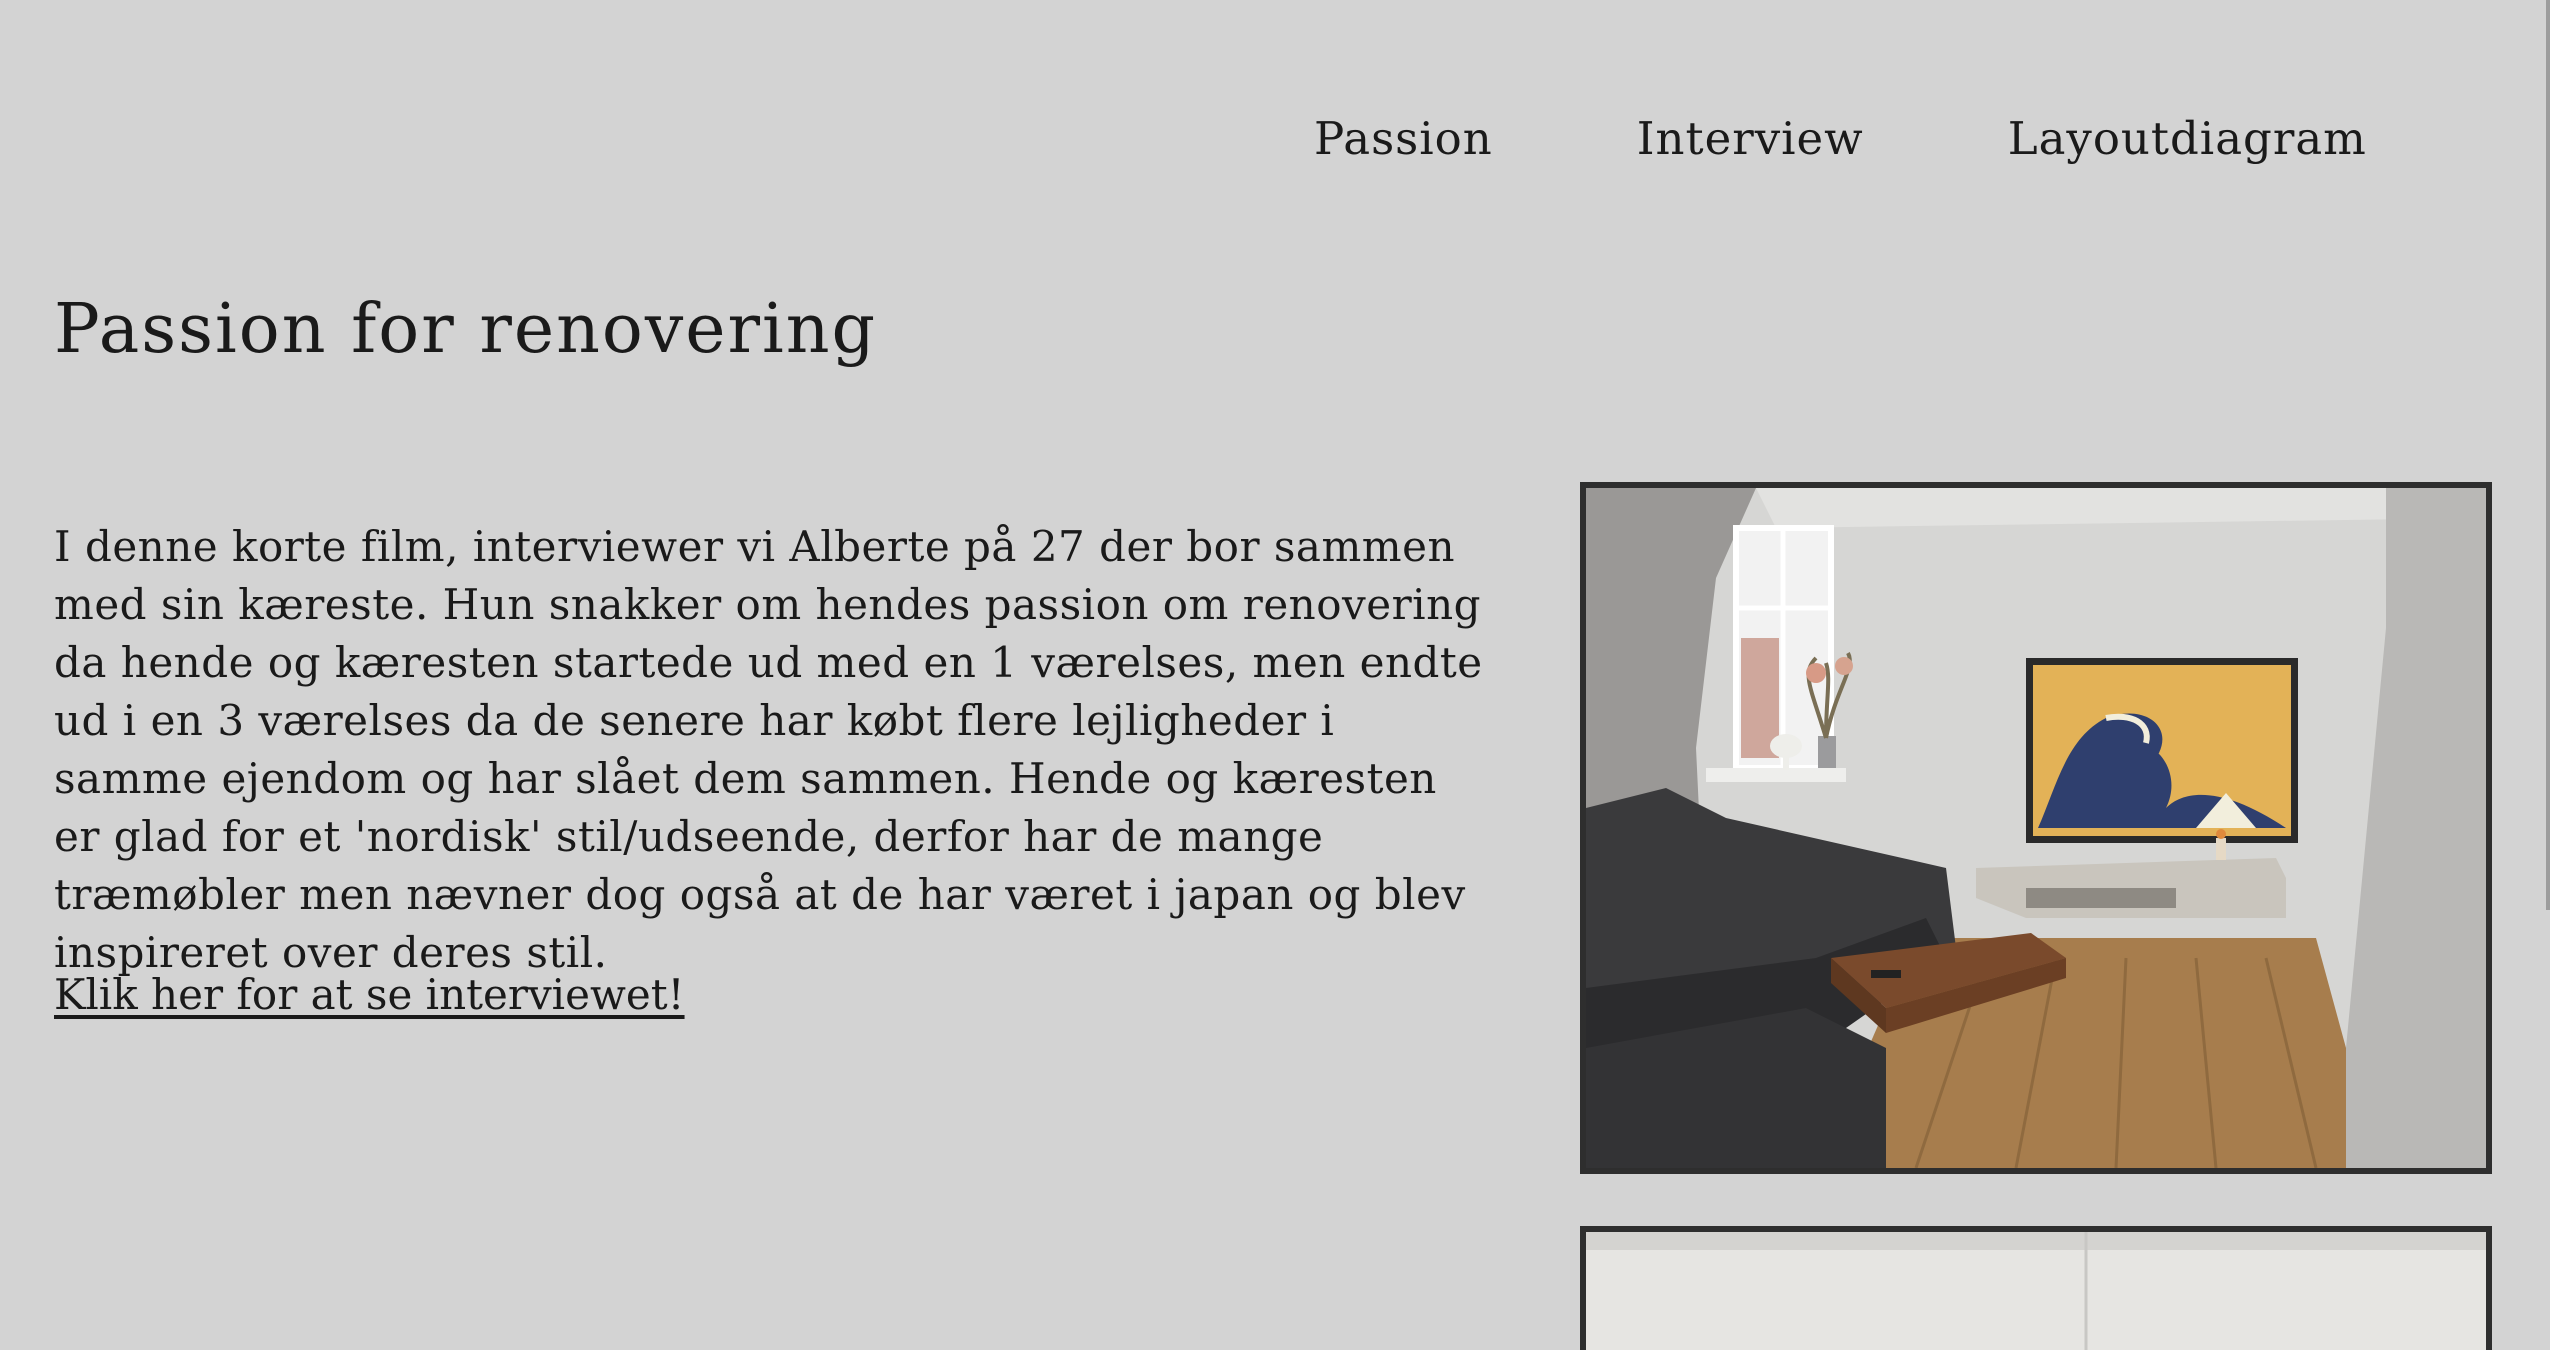 The width and height of the screenshot is (2550, 1350). Describe the element at coordinates (1750, 138) in the screenshot. I see `nav-item-interview: Interview` at that location.